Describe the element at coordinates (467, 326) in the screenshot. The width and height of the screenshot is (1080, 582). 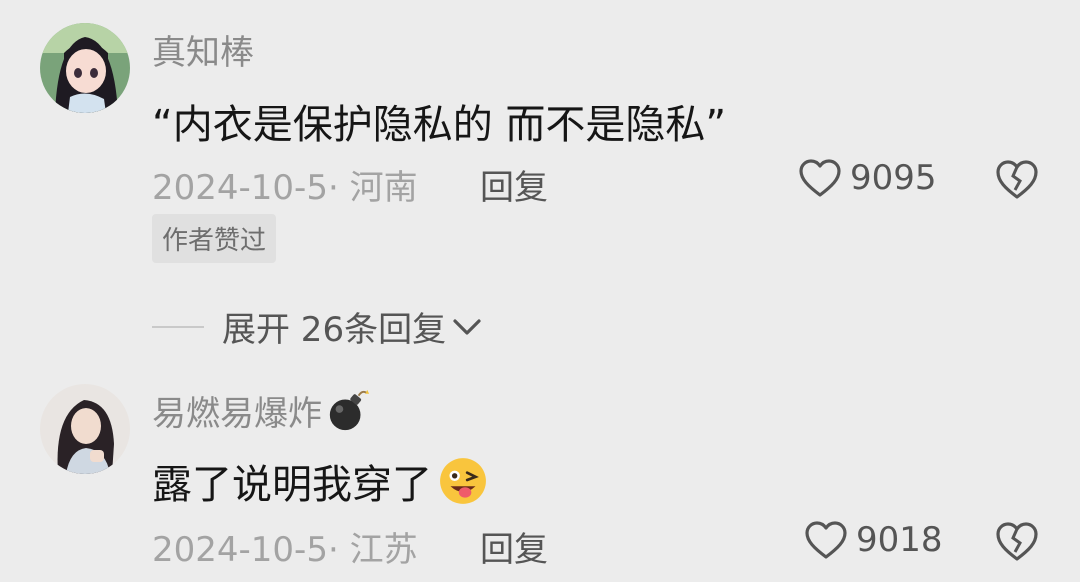
I see `chevron-down-icon` at that location.